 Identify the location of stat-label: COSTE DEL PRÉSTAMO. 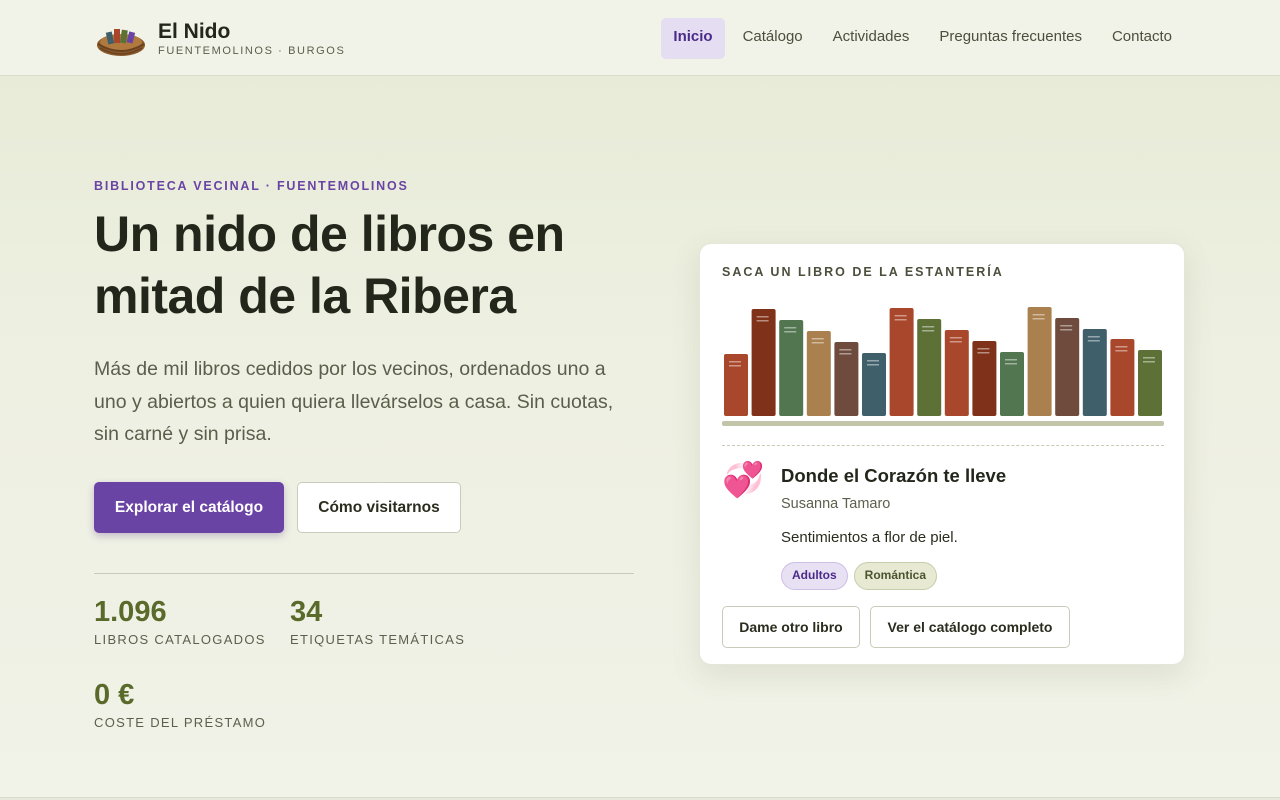
(180, 722).